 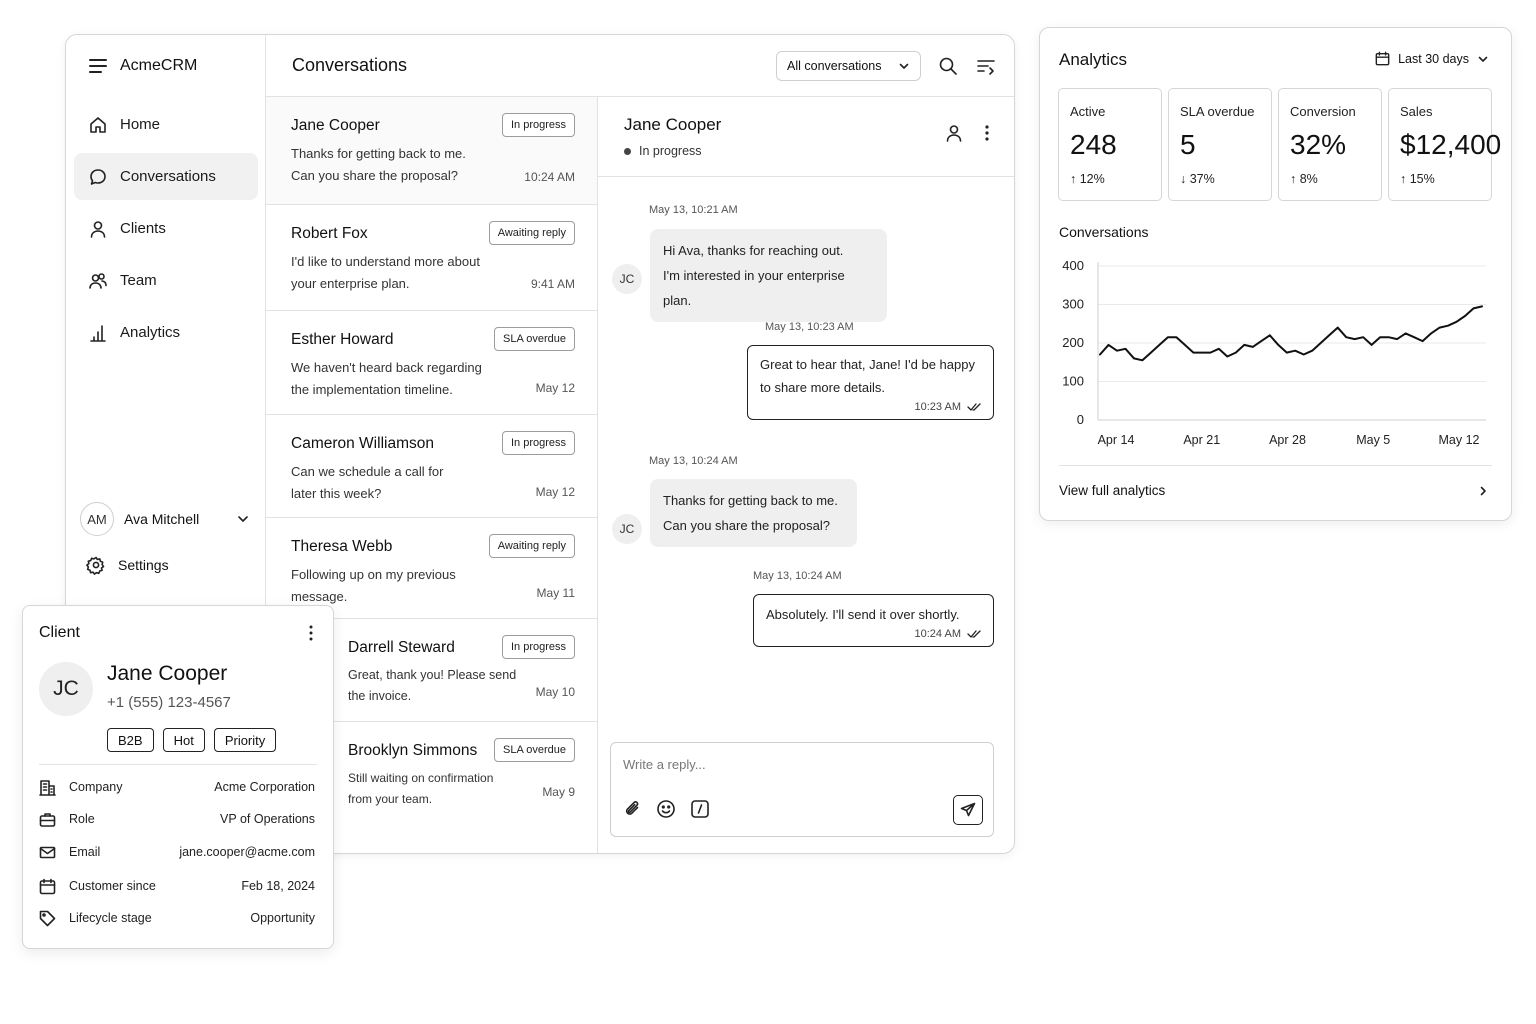 What do you see at coordinates (1444, 144) in the screenshot?
I see `stat-card-sales: Sales $12,400 ↑ 15%` at bounding box center [1444, 144].